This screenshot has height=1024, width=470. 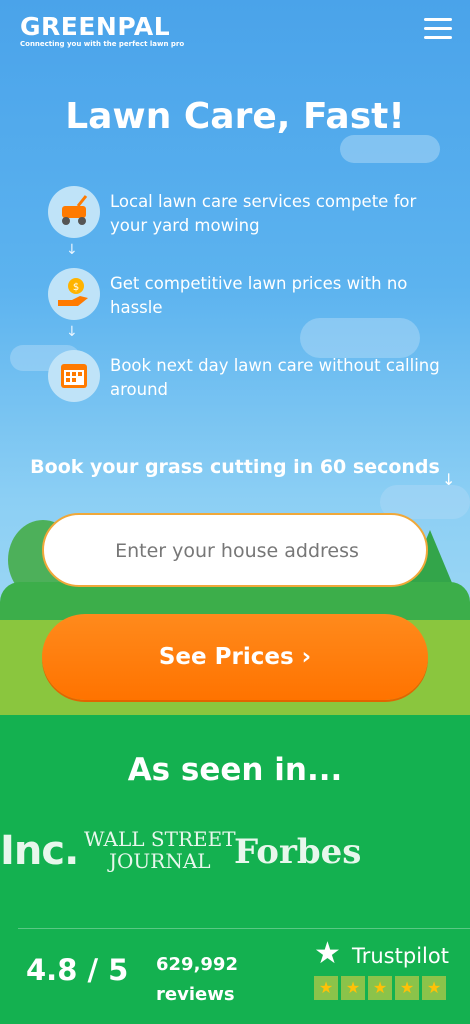 I want to click on trustpilot-stars: ★ ★ ★ ★ ★, so click(x=380, y=988).